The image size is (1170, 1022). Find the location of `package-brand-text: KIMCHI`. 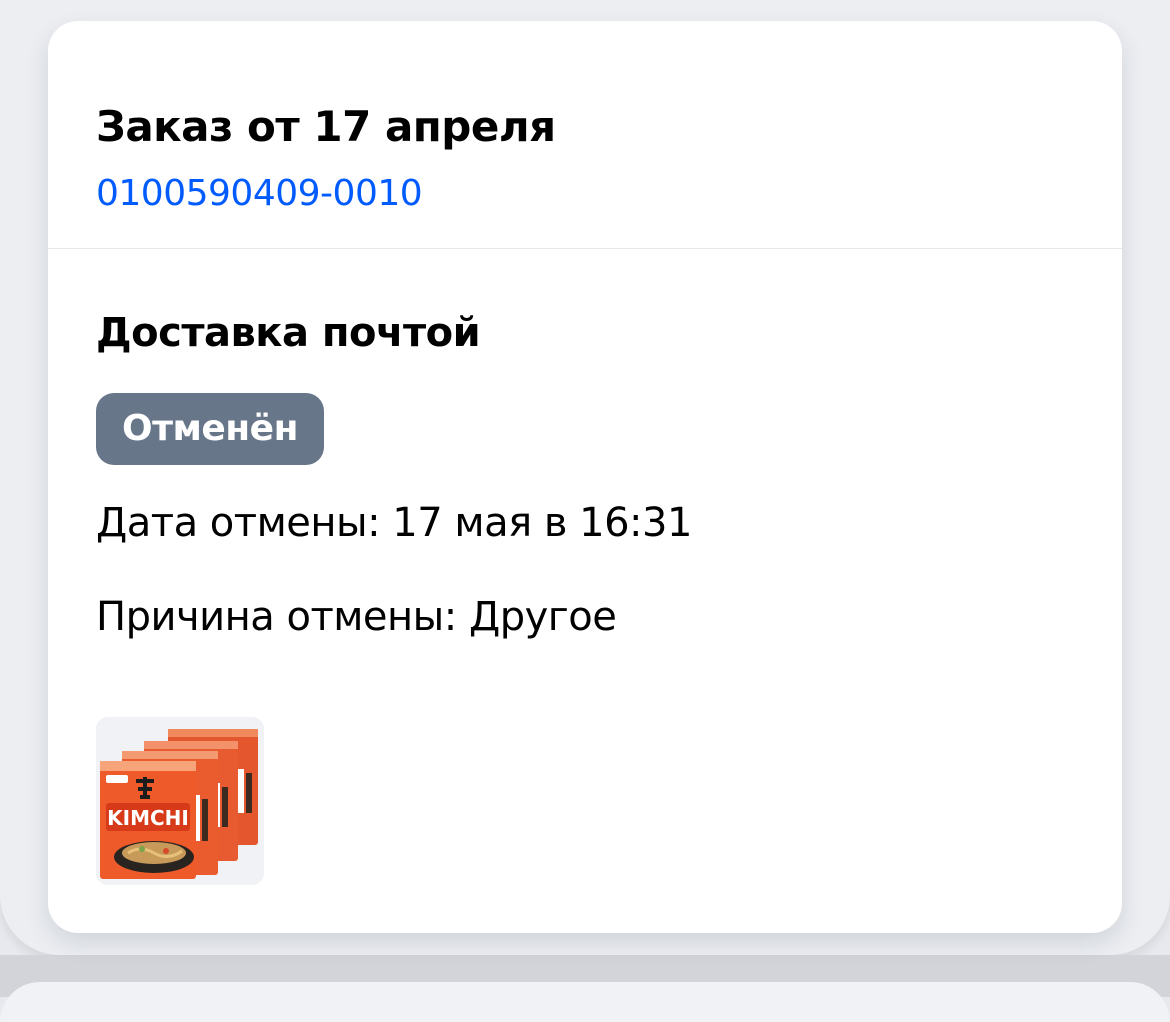

package-brand-text: KIMCHI is located at coordinates (148, 818).